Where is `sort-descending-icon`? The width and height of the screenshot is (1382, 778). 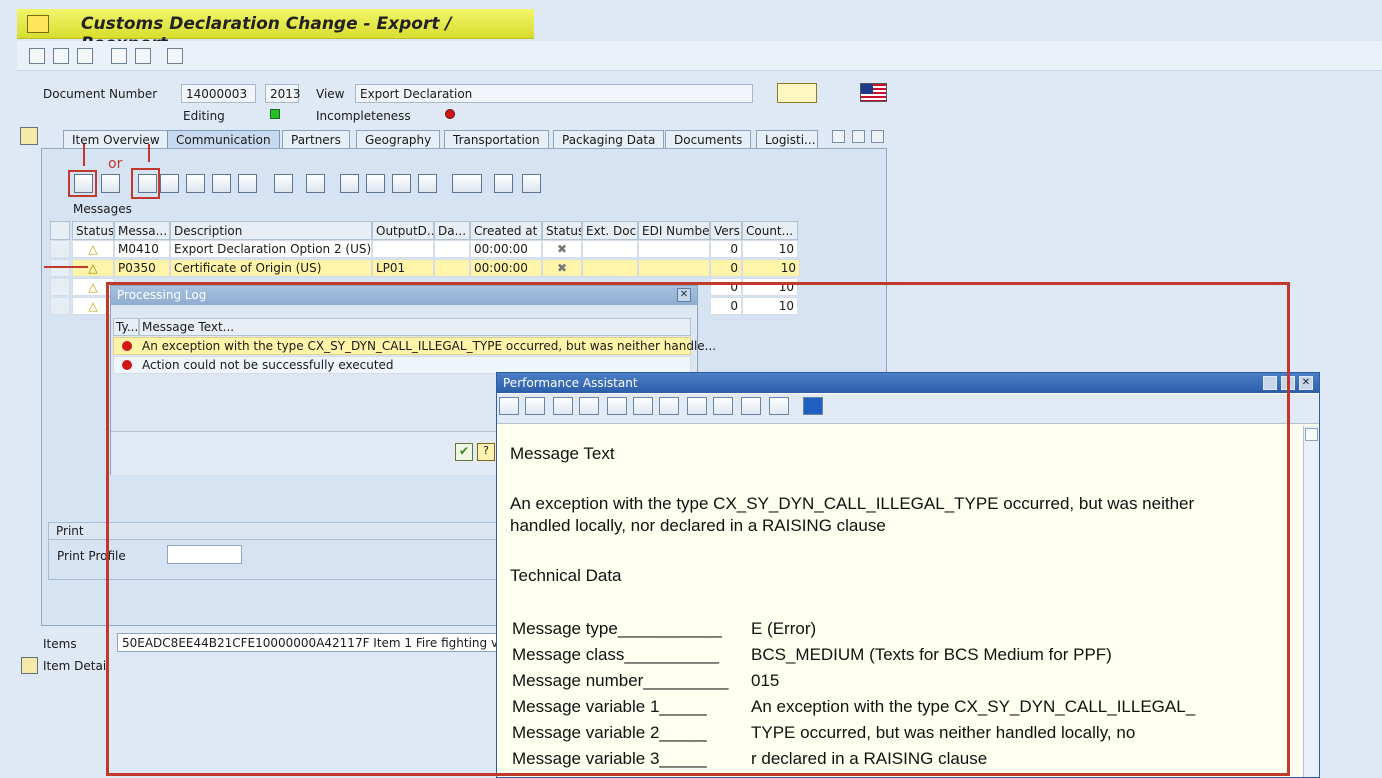
sort-descending-icon is located at coordinates (375, 183).